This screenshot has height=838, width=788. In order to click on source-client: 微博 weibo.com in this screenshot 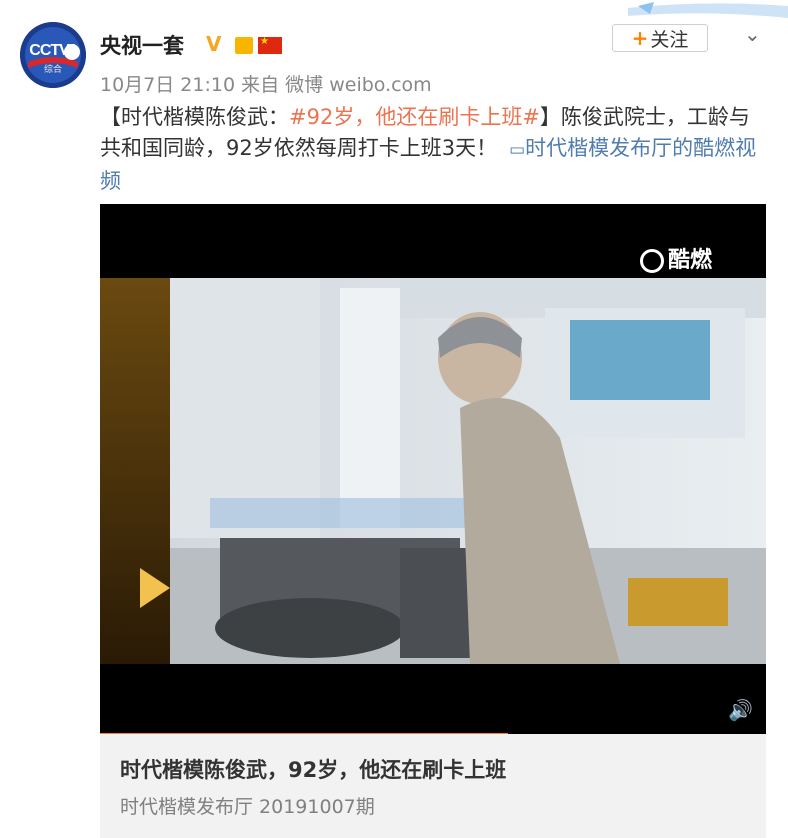, I will do `click(358, 85)`.